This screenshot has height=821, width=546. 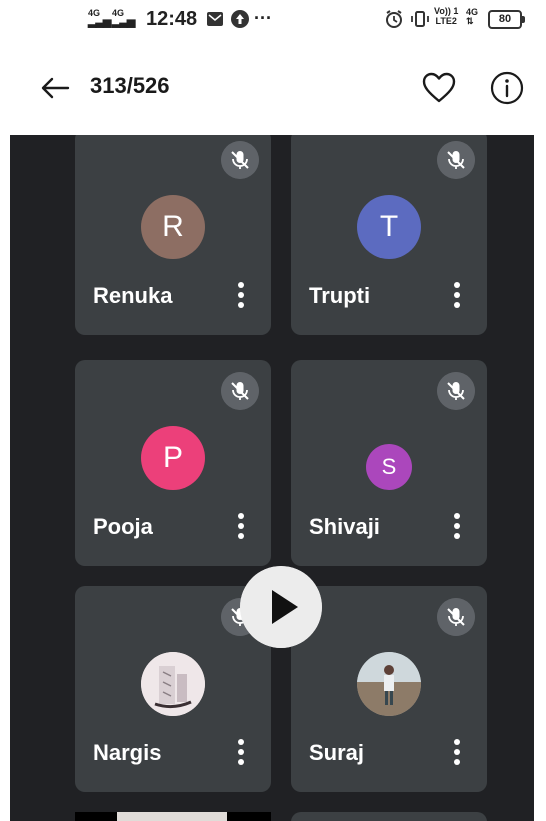 I want to click on participant-name: Suraj, so click(x=337, y=752).